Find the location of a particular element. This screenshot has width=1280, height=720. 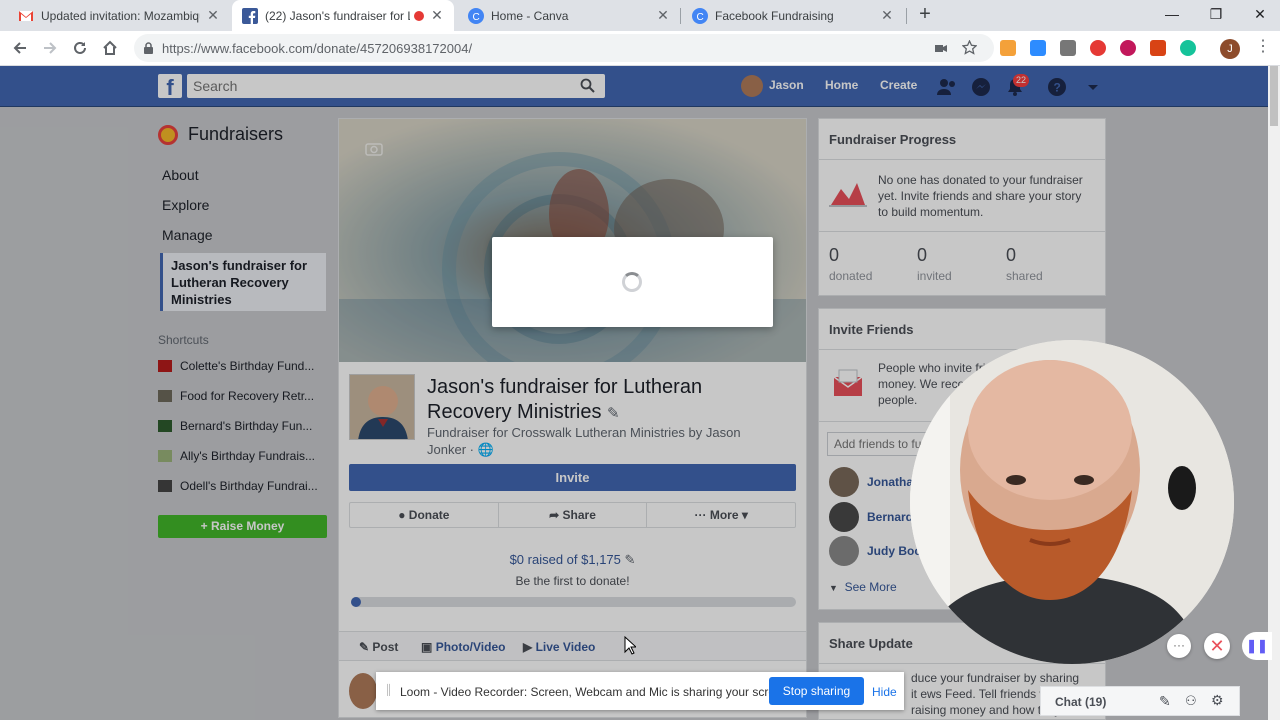

star-icon is located at coordinates (969, 47).